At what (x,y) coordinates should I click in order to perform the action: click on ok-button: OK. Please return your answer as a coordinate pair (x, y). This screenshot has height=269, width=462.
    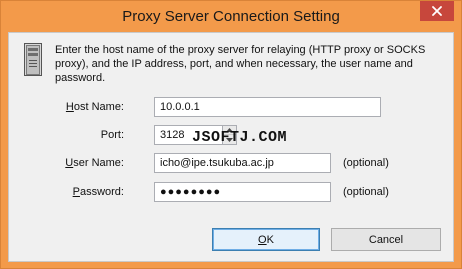
    Looking at the image, I should click on (266, 239).